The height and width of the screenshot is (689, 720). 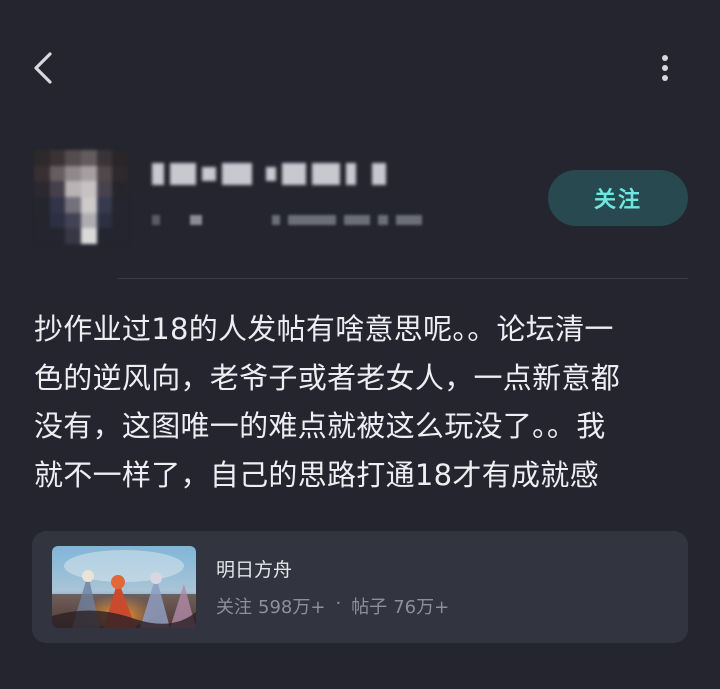 I want to click on topic-card: 明日方舟 关注 598万+ · 帖子 76万+, so click(x=360, y=587).